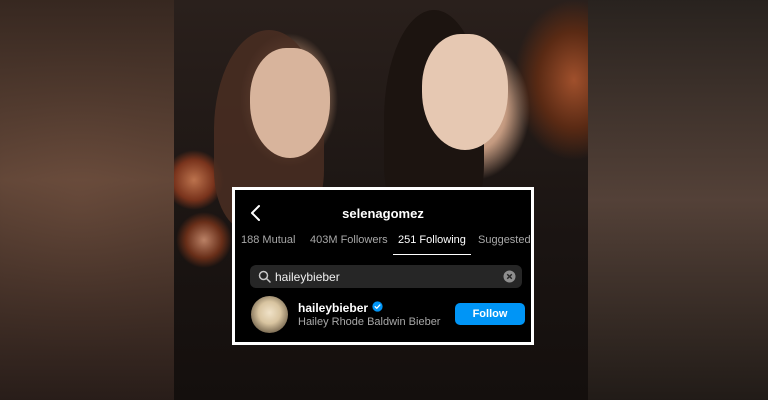  I want to click on tab-mutual: 188 Mutual, so click(268, 240).